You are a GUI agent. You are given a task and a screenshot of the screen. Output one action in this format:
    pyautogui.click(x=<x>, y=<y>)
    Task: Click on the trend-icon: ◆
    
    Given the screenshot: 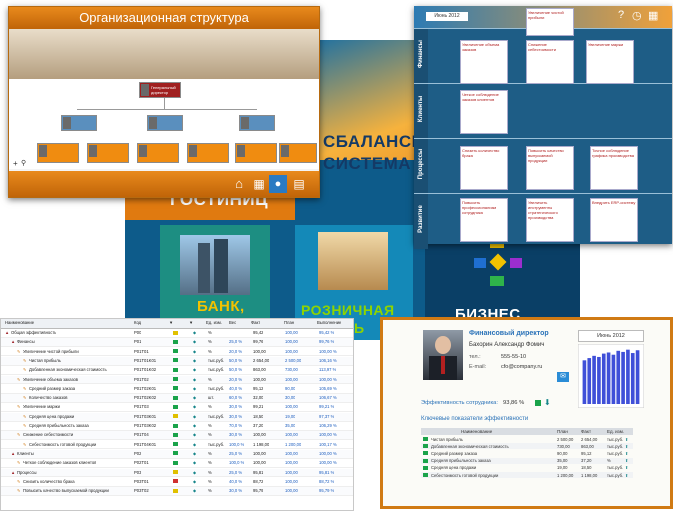 What is the action you would take?
    pyautogui.click(x=195, y=491)
    